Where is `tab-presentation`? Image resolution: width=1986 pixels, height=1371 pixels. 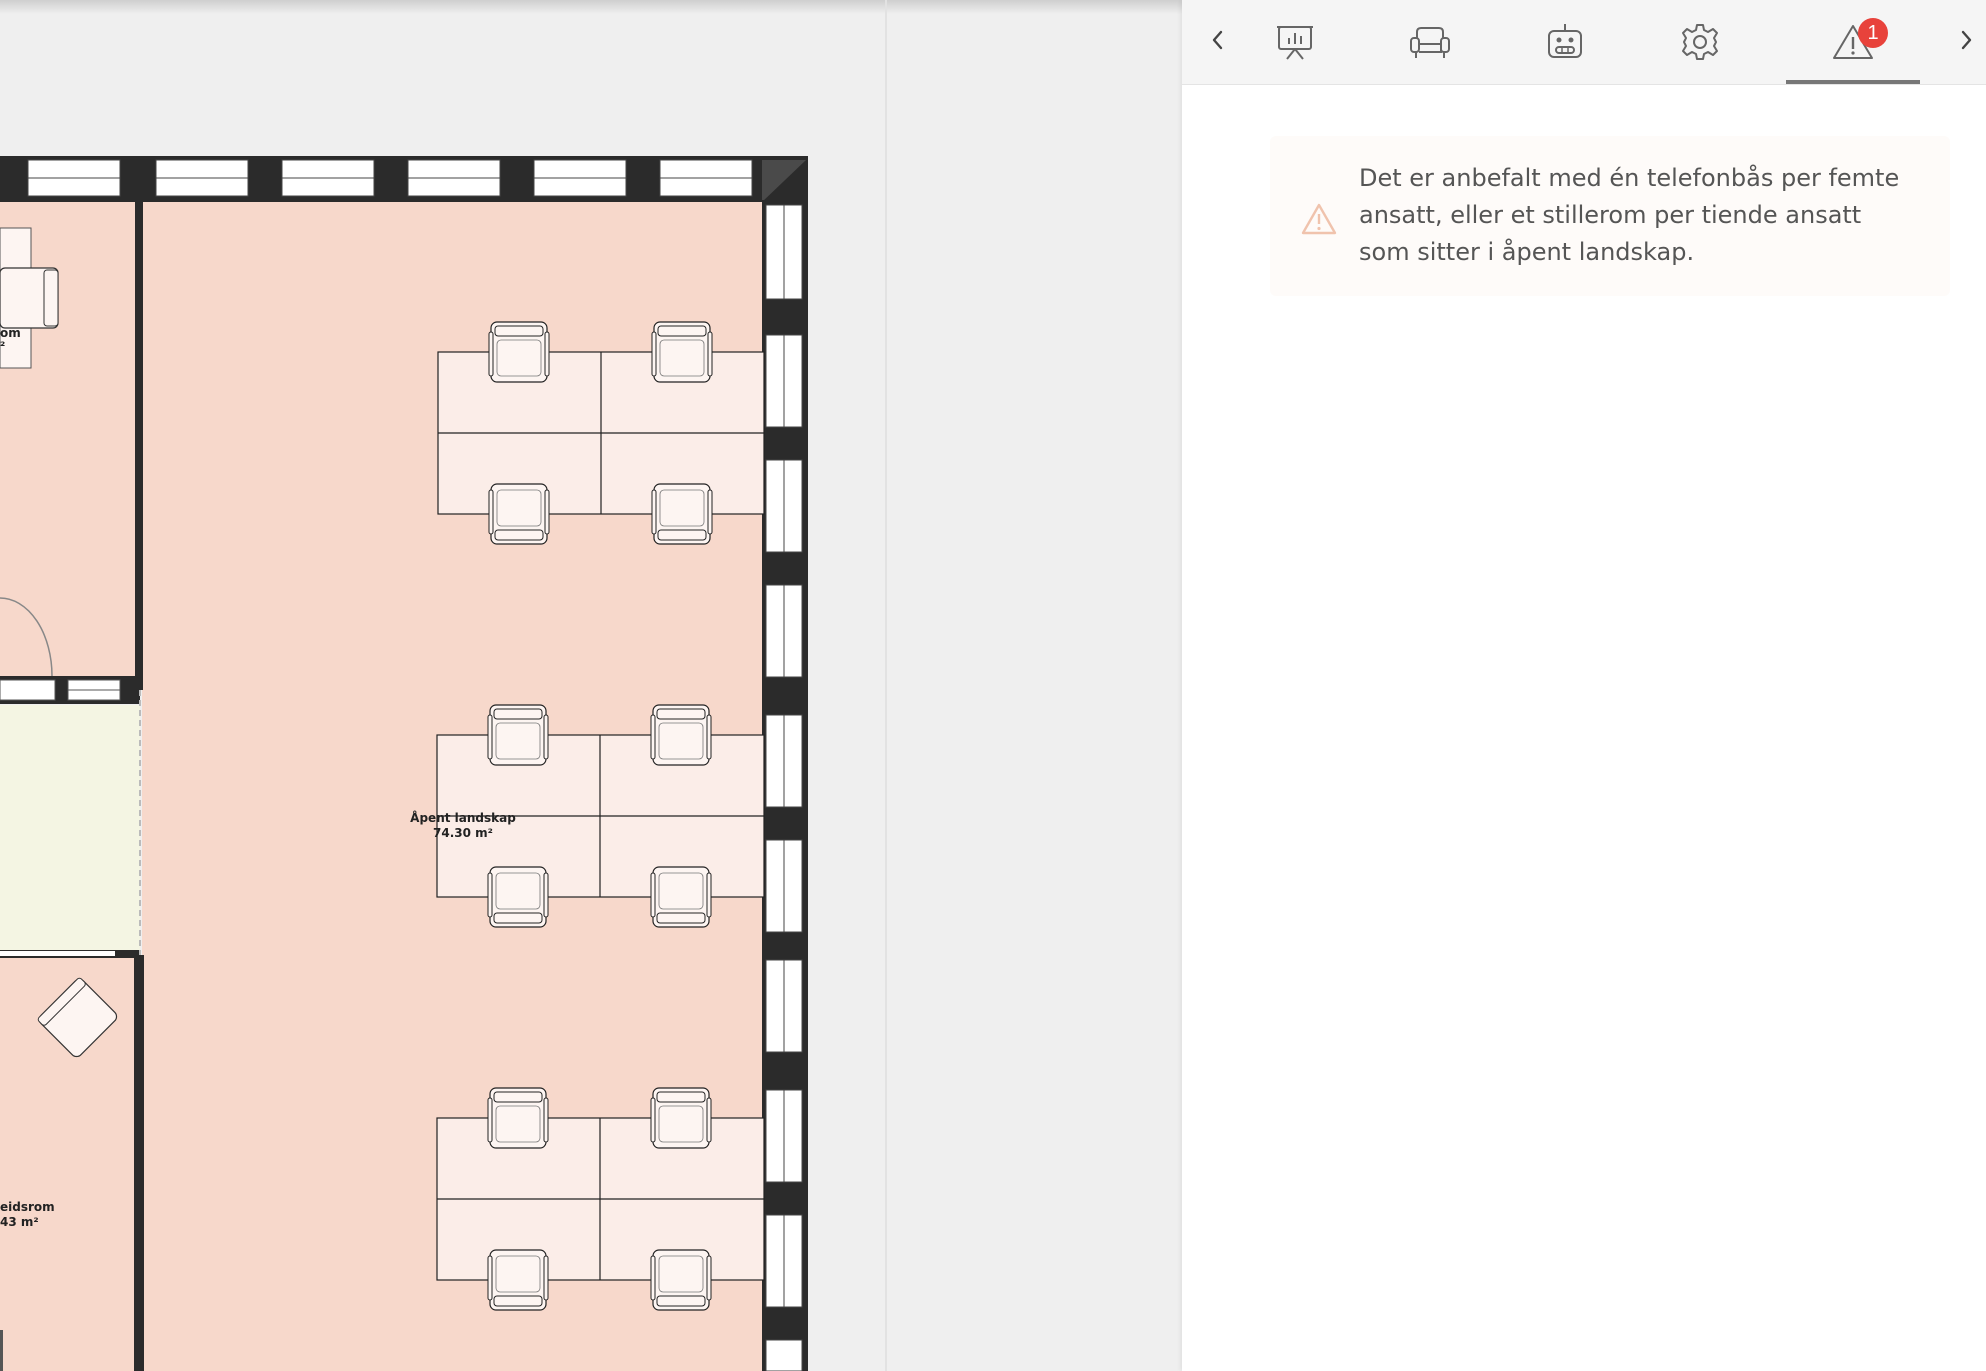
tab-presentation is located at coordinates (1295, 42).